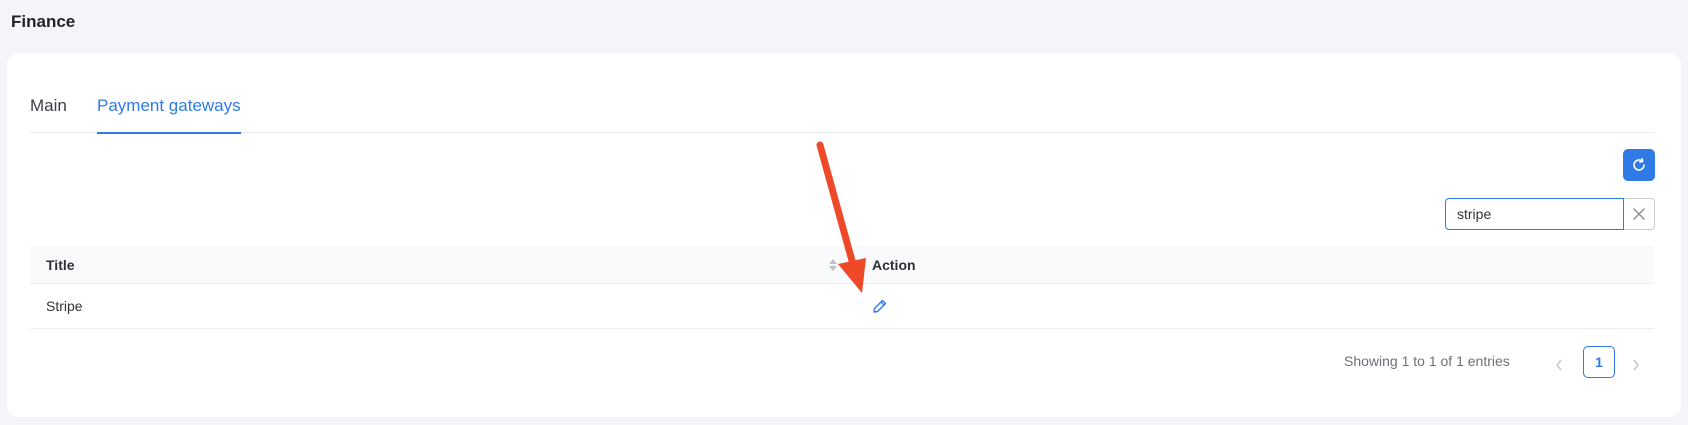  Describe the element at coordinates (1599, 362) in the screenshot. I see `pagination-page-1: 1` at that location.